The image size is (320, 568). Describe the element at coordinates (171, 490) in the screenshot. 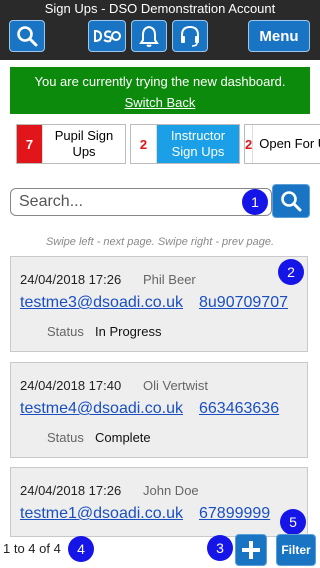

I see `signup-name: John Doe` at that location.